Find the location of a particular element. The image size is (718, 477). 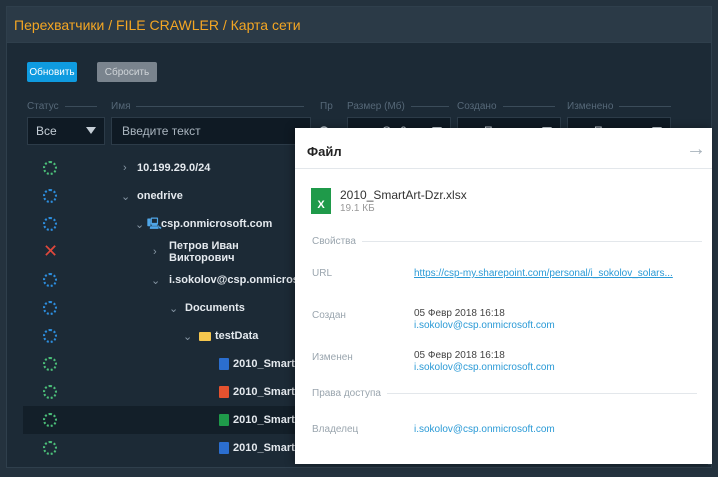

status-select: Все is located at coordinates (66, 131).